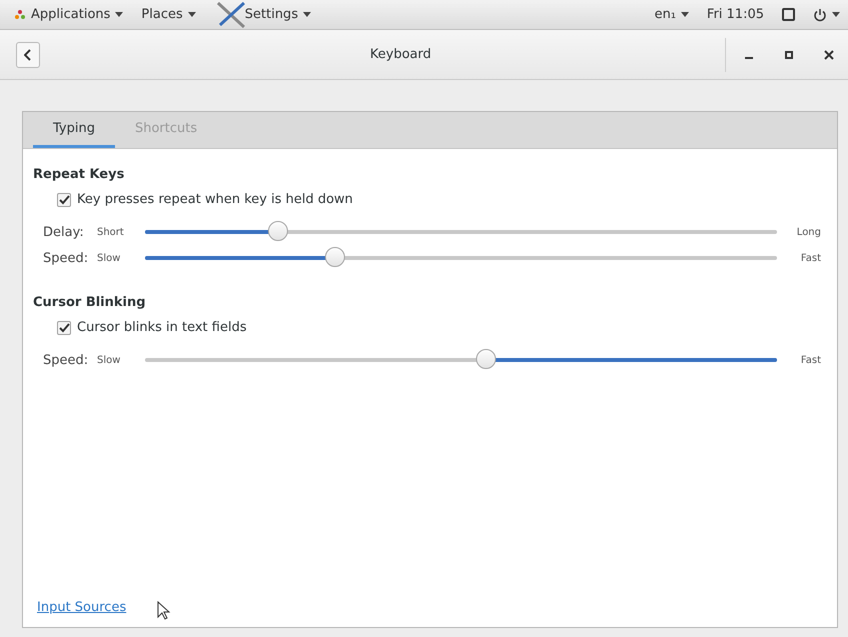  Describe the element at coordinates (111, 232) in the screenshot. I see `min-label: Short` at that location.